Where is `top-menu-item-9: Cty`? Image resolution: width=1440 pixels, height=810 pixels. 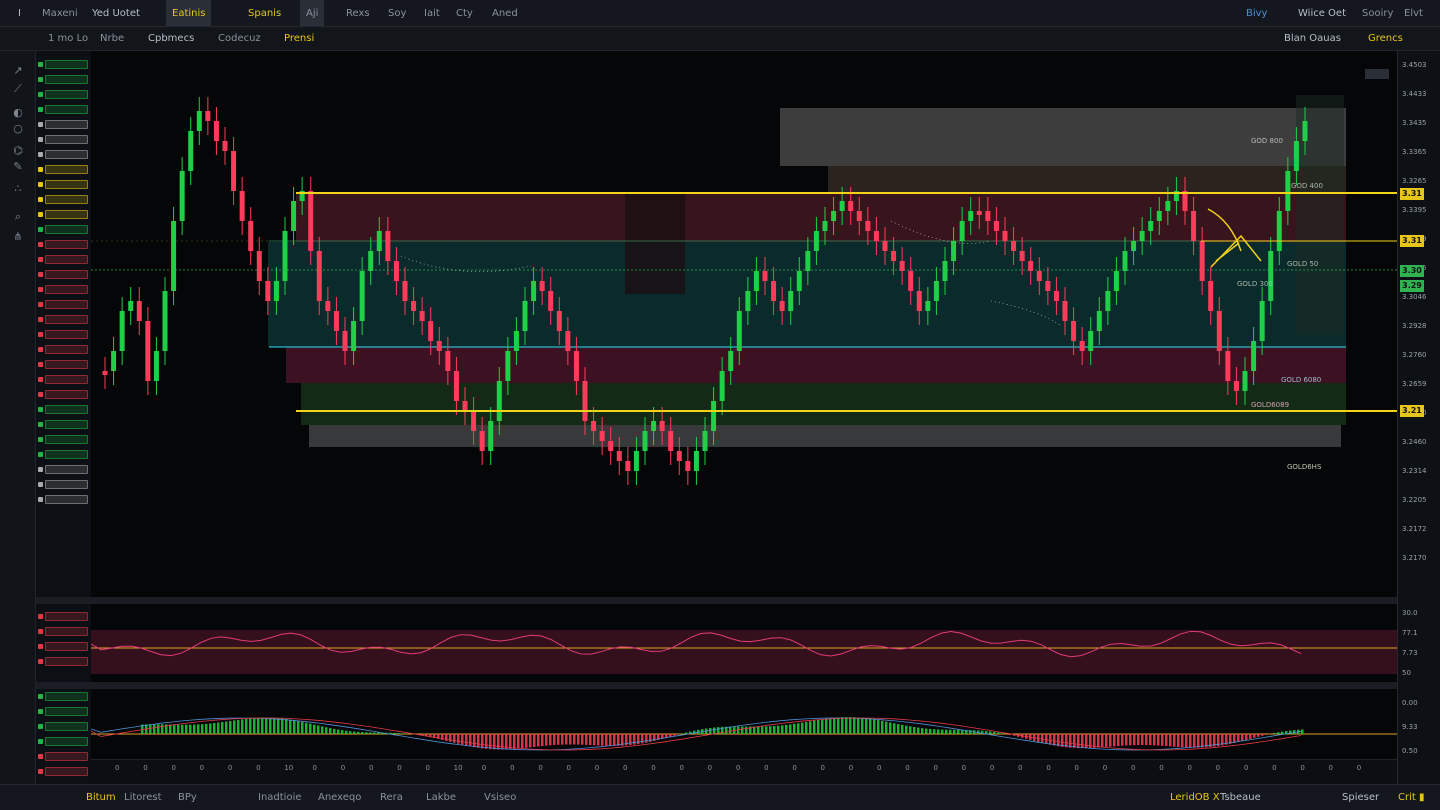
top-menu-item-9: Cty is located at coordinates (464, 13).